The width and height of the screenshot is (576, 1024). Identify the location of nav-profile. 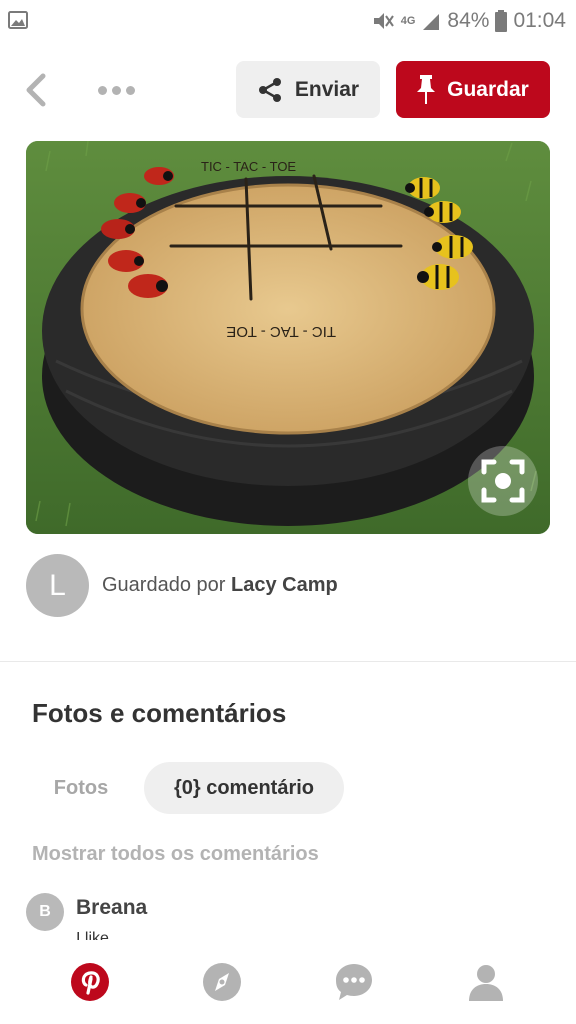
(486, 982).